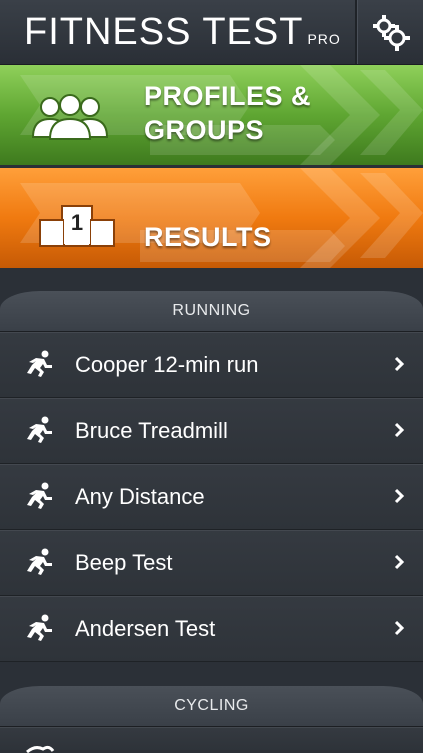  Describe the element at coordinates (211, 563) in the screenshot. I see `list-item-beep-test: Beep Test` at that location.